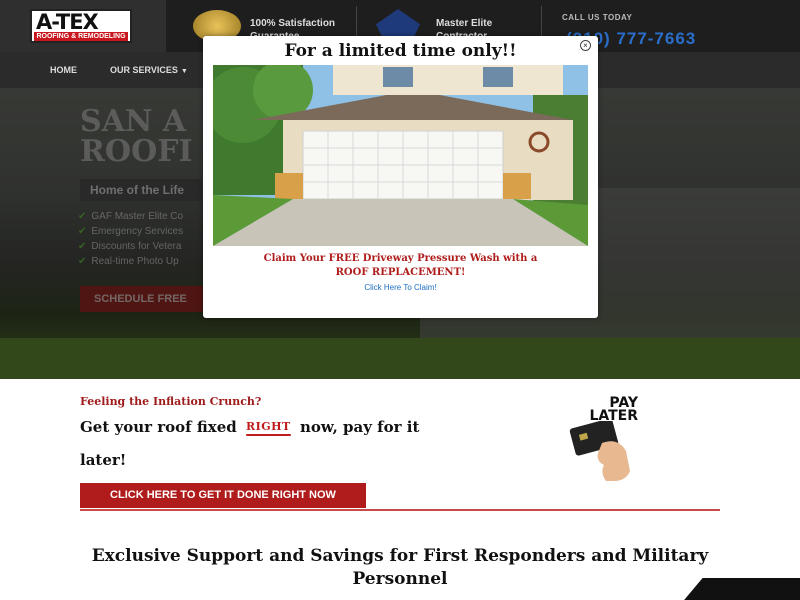 The width and height of the screenshot is (800, 600). What do you see at coordinates (603, 409) in the screenshot?
I see `pay-later-text: PAY LATER` at bounding box center [603, 409].